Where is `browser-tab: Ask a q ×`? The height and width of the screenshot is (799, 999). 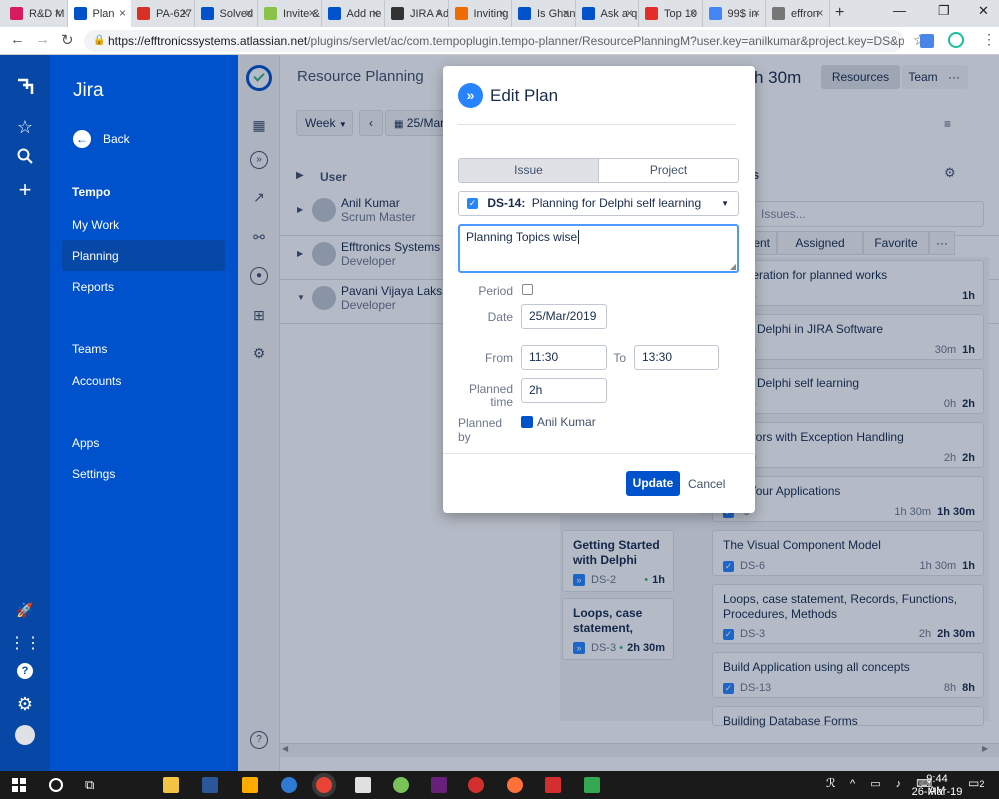
browser-tab: Ask a q × is located at coordinates (607, 13).